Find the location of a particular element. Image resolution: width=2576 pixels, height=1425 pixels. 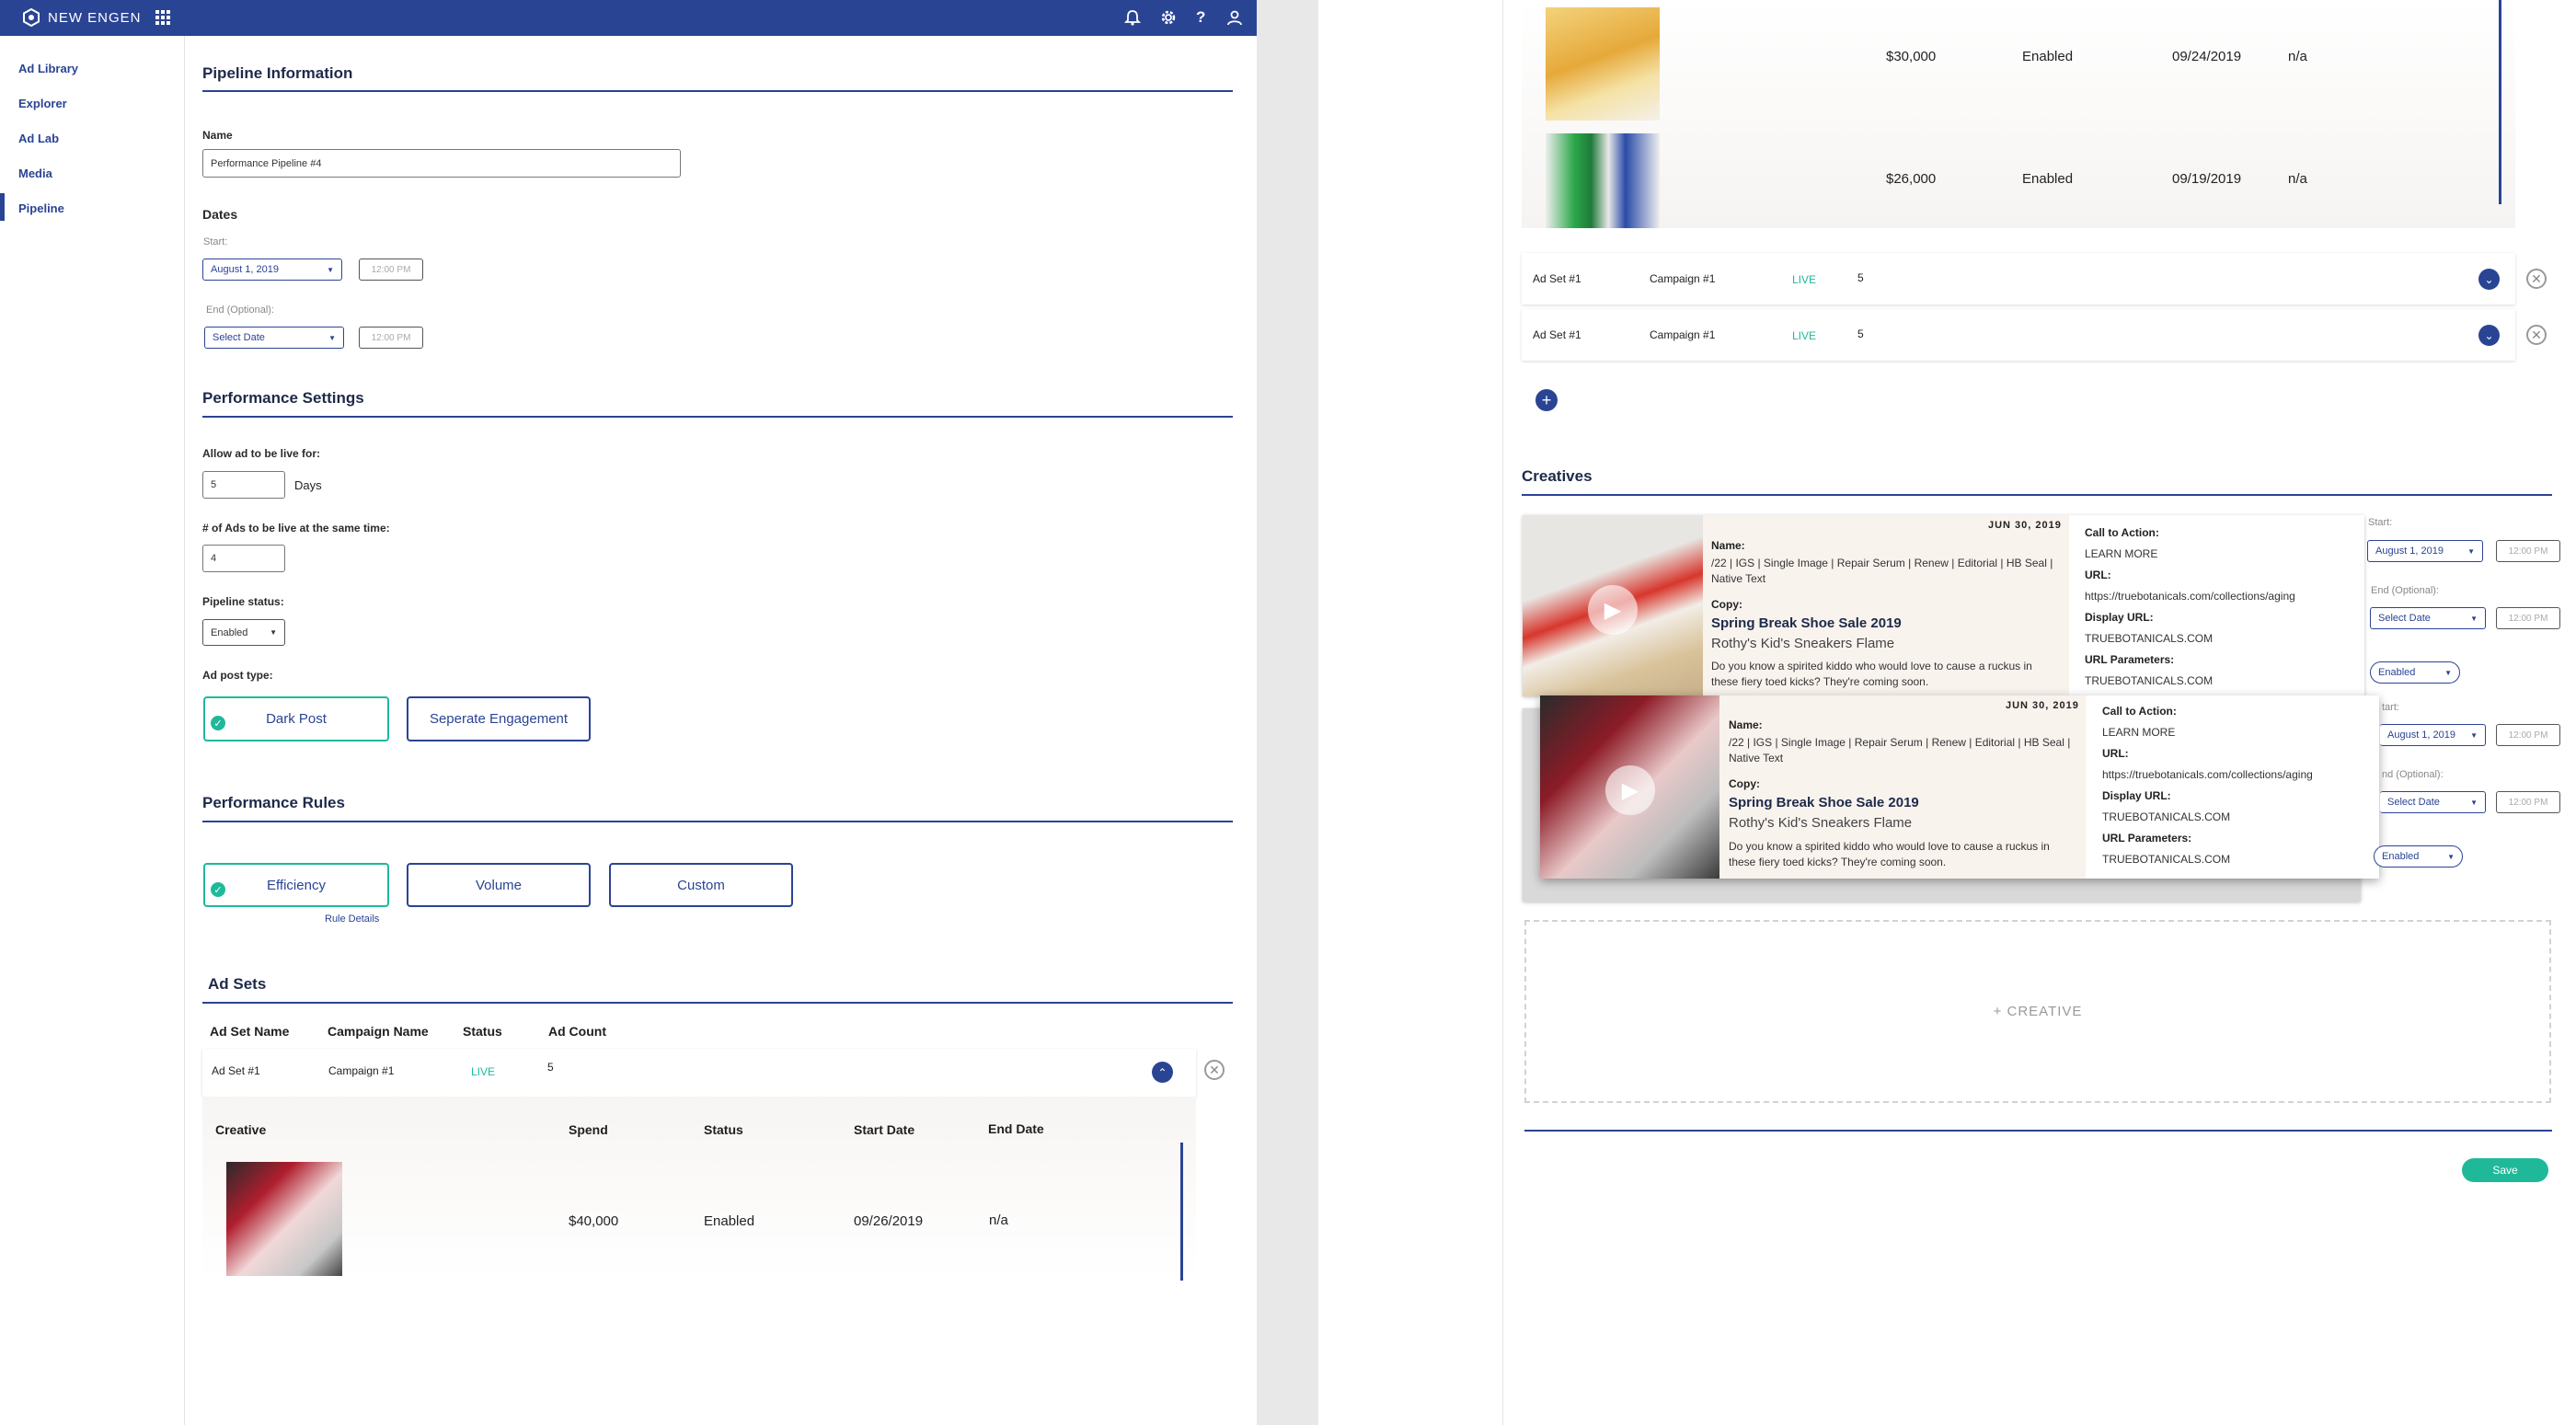

rule-efficiency-label: Efficiency is located at coordinates (296, 885).